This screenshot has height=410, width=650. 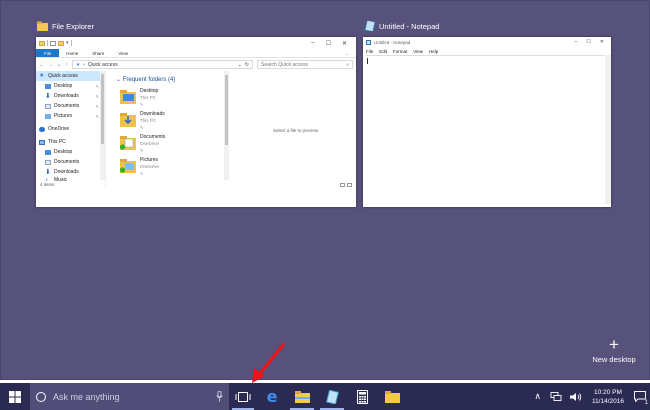 I want to click on menu-edit: Edit, so click(x=383, y=51).